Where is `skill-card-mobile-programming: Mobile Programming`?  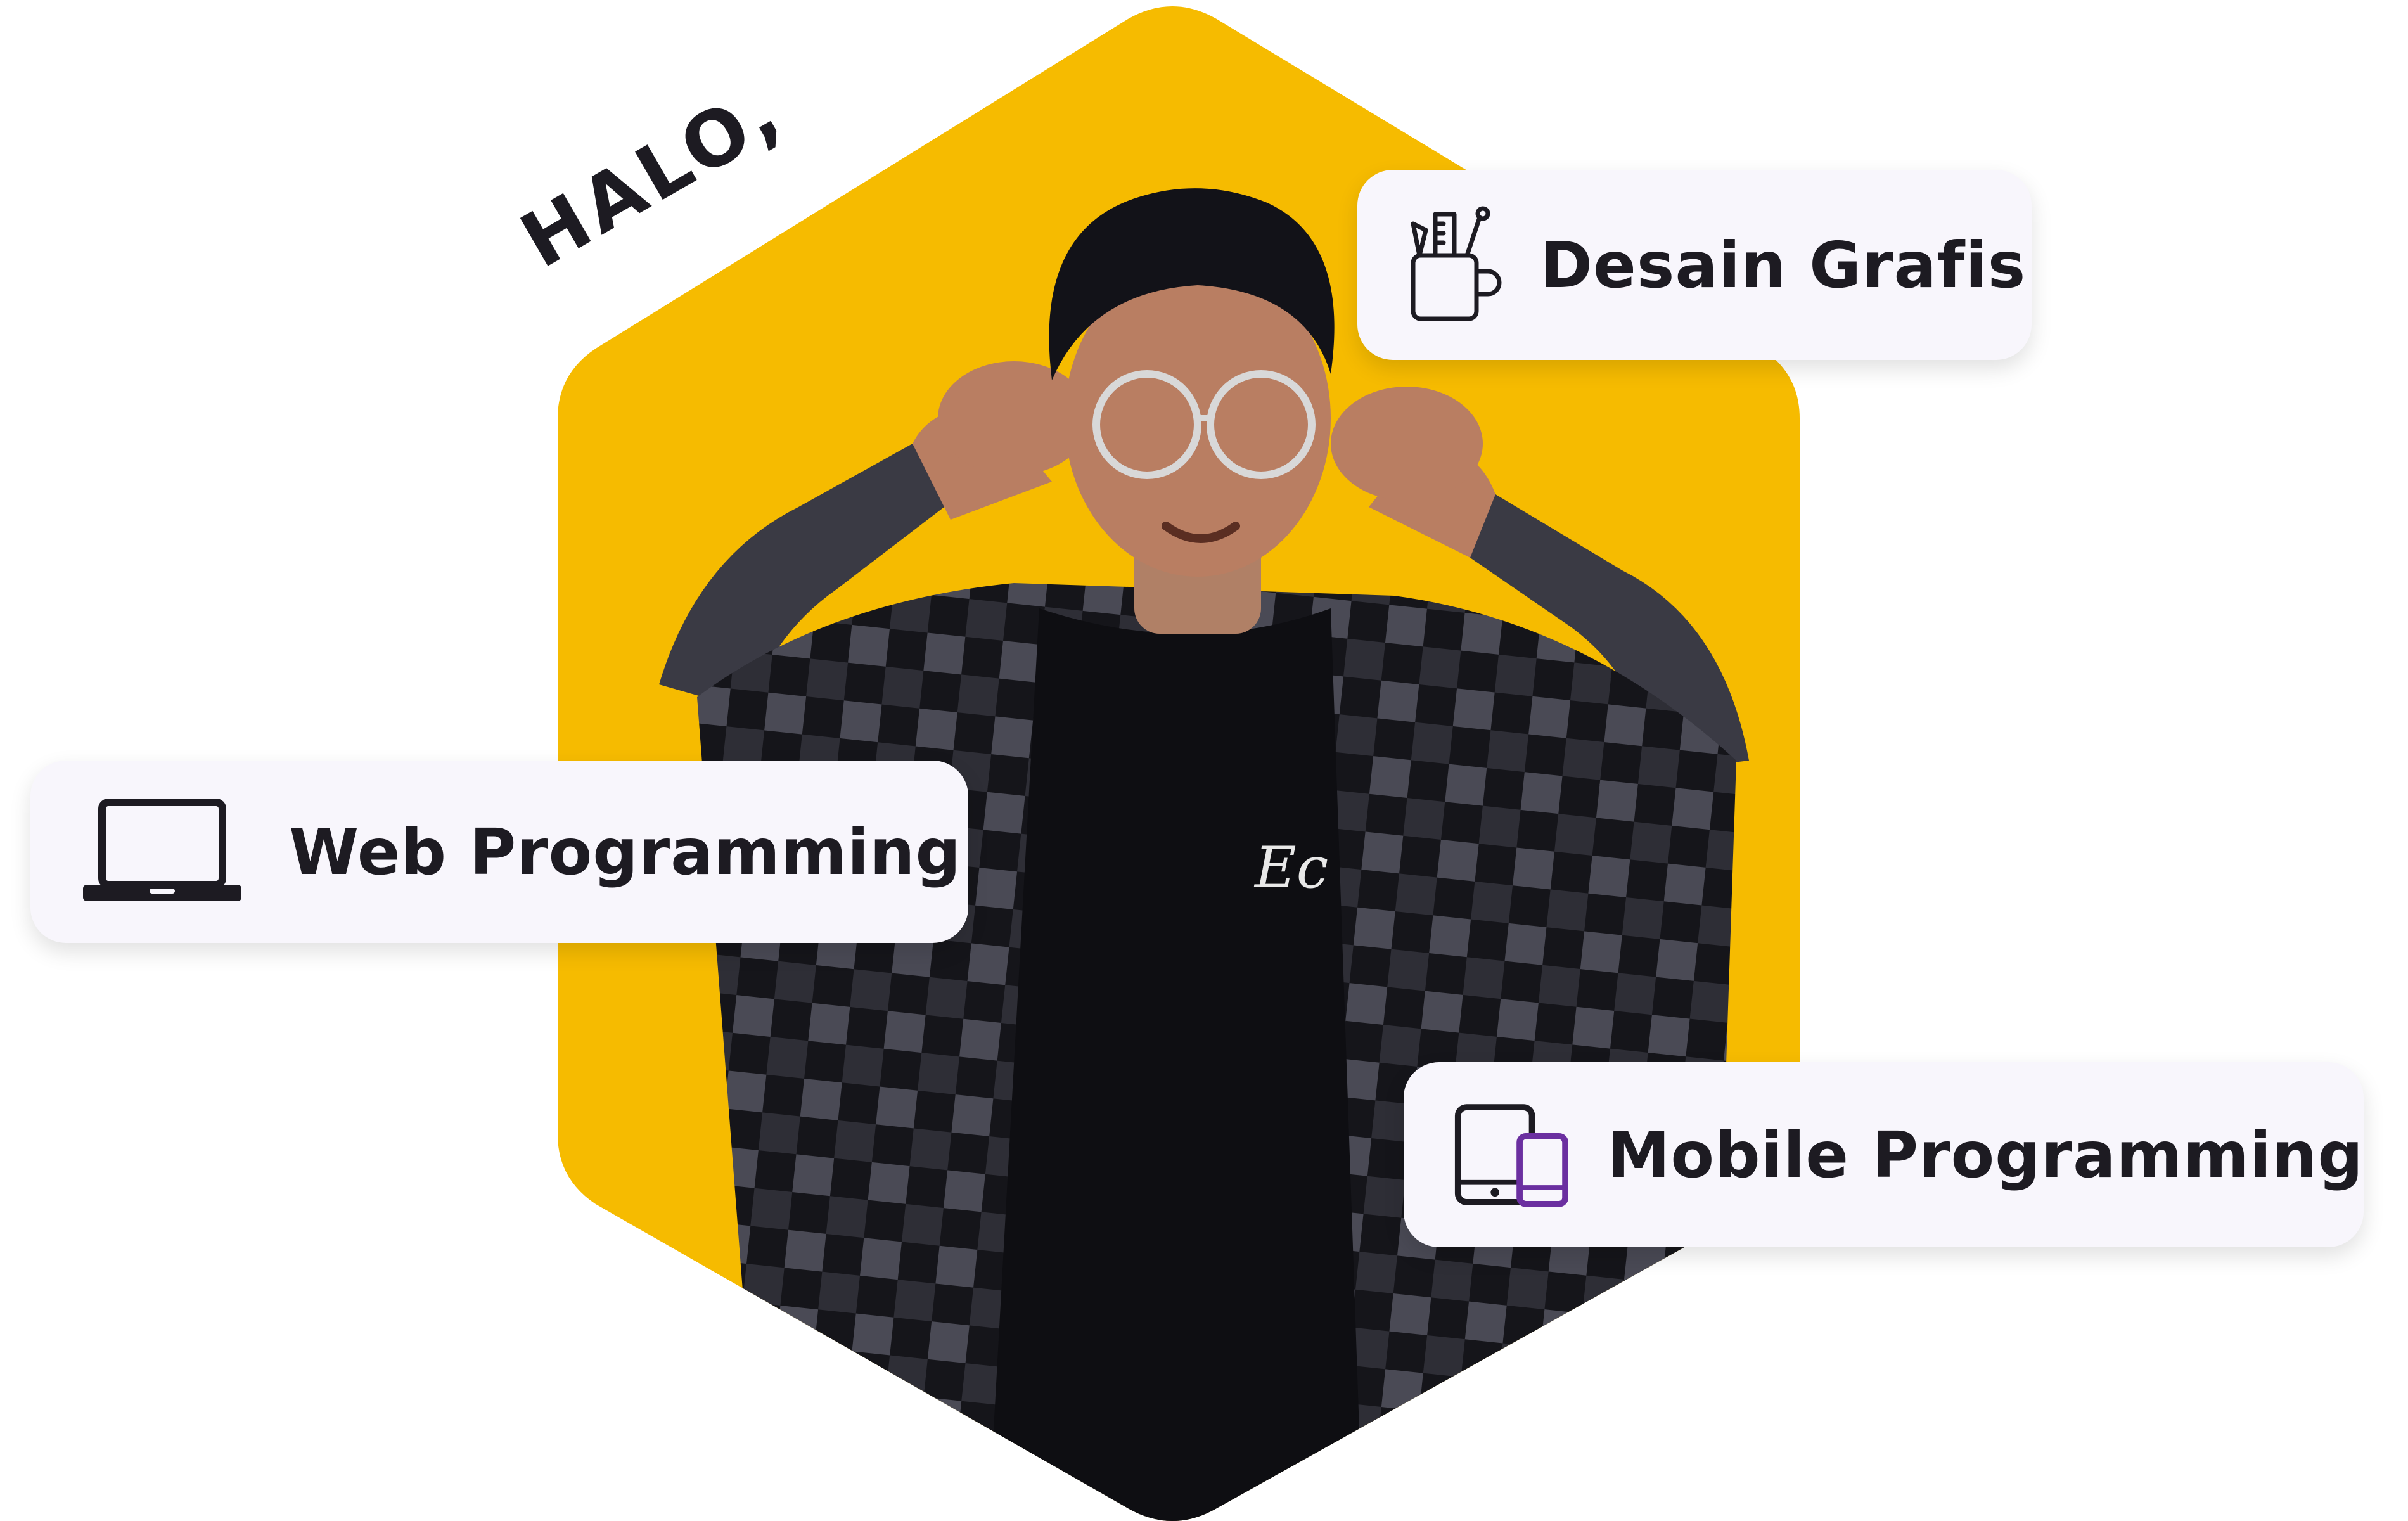 skill-card-mobile-programming: Mobile Programming is located at coordinates (1884, 1154).